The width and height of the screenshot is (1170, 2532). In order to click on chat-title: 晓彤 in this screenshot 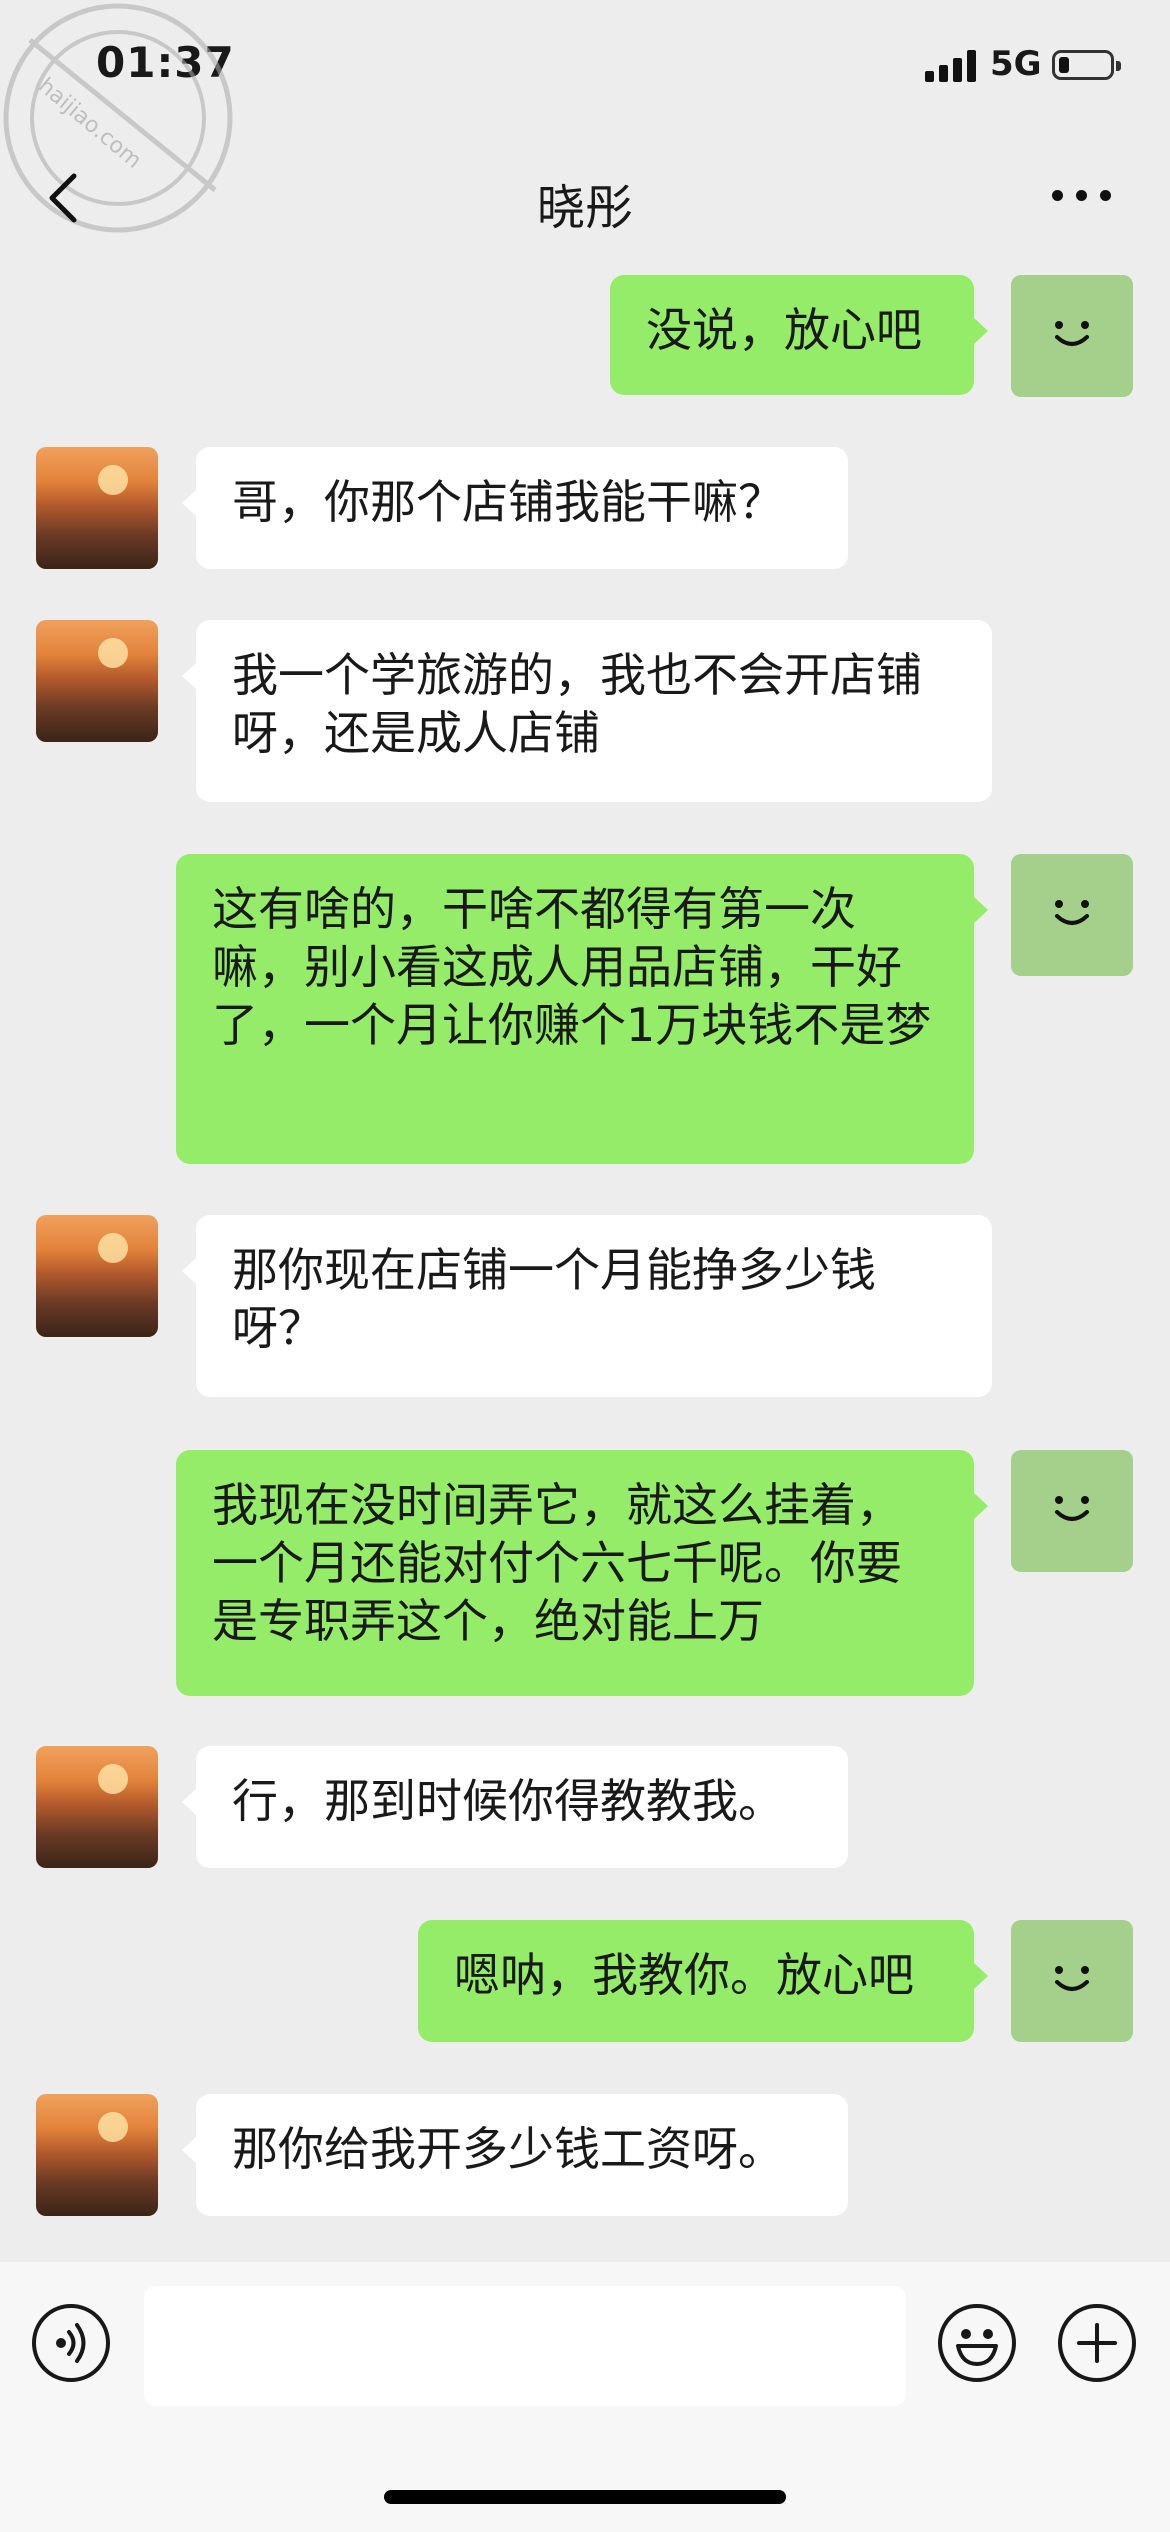, I will do `click(584, 208)`.